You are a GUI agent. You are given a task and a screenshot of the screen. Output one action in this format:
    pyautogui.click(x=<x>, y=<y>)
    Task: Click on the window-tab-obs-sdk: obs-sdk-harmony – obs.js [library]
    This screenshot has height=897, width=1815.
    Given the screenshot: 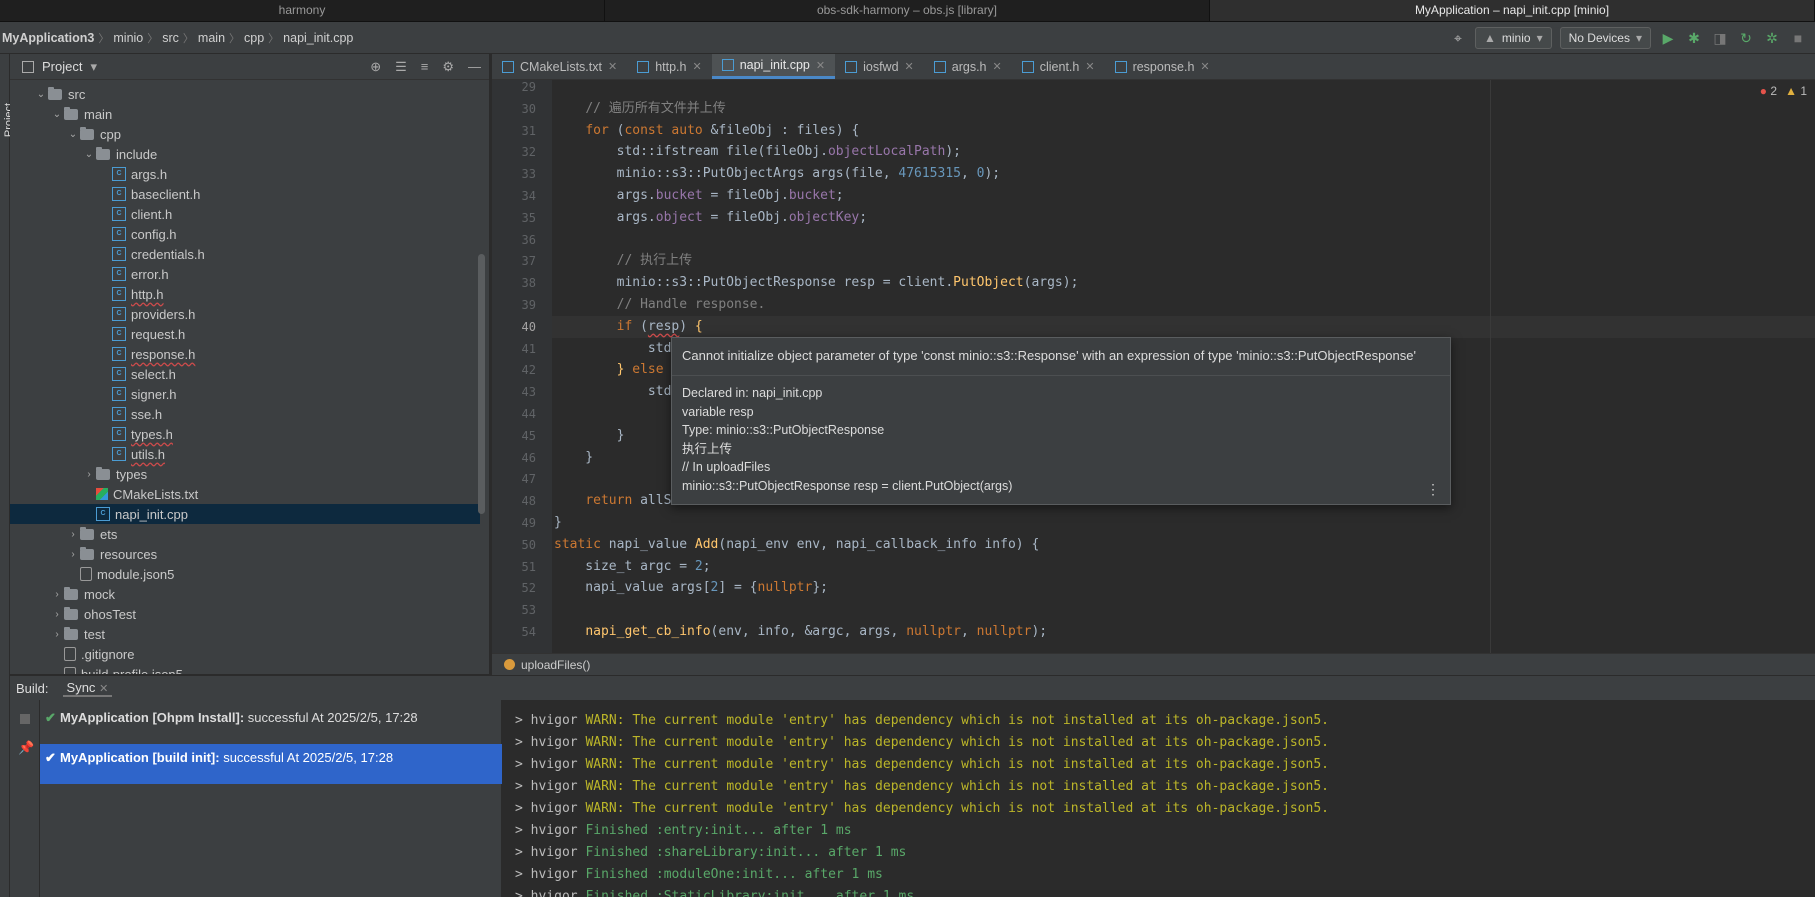 What is the action you would take?
    pyautogui.click(x=907, y=10)
    